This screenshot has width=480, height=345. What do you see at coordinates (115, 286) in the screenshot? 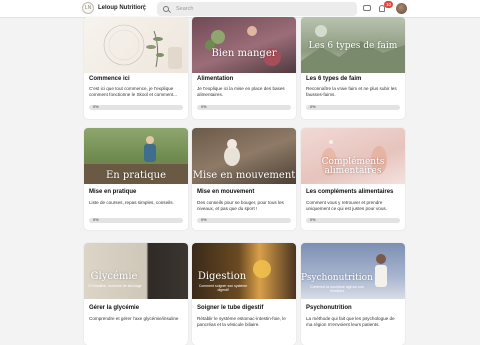
I see `thumbnail-subtitle: Et l'insuline, hormone de stockage` at bounding box center [115, 286].